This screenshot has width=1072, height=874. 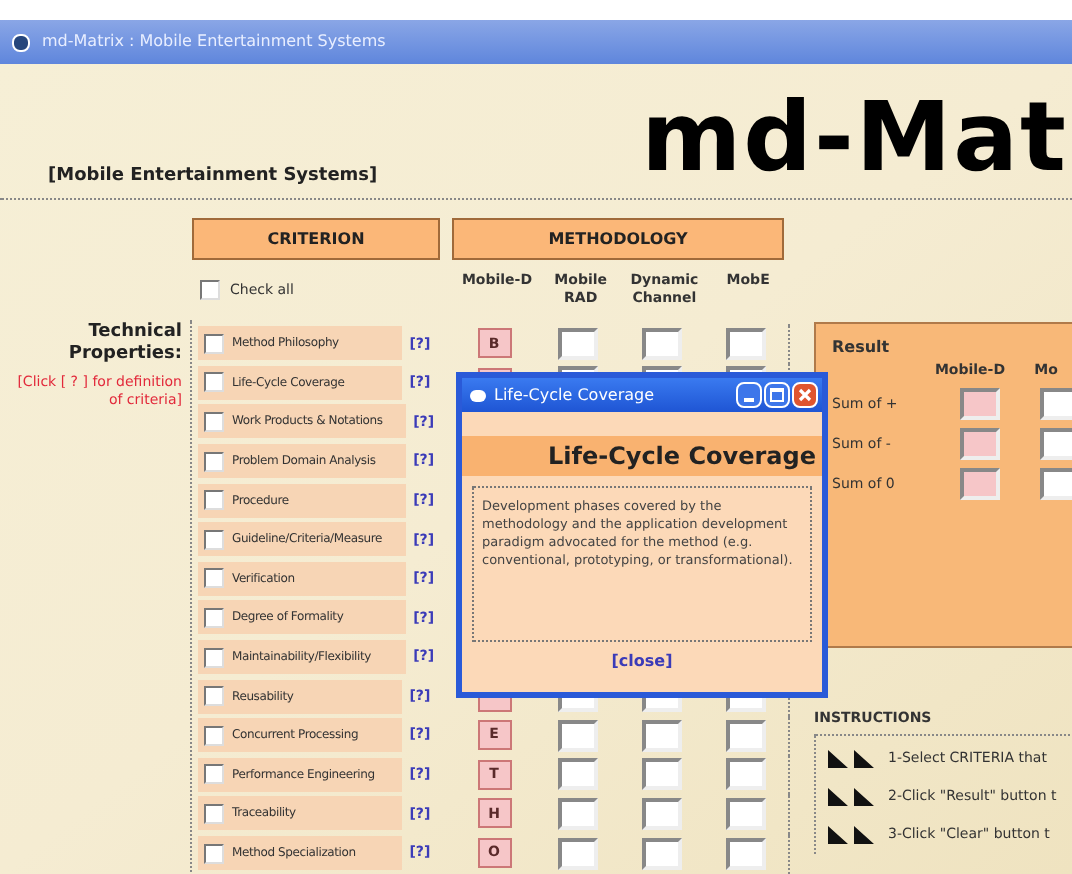 I want to click on result-title: Result, so click(x=862, y=348).